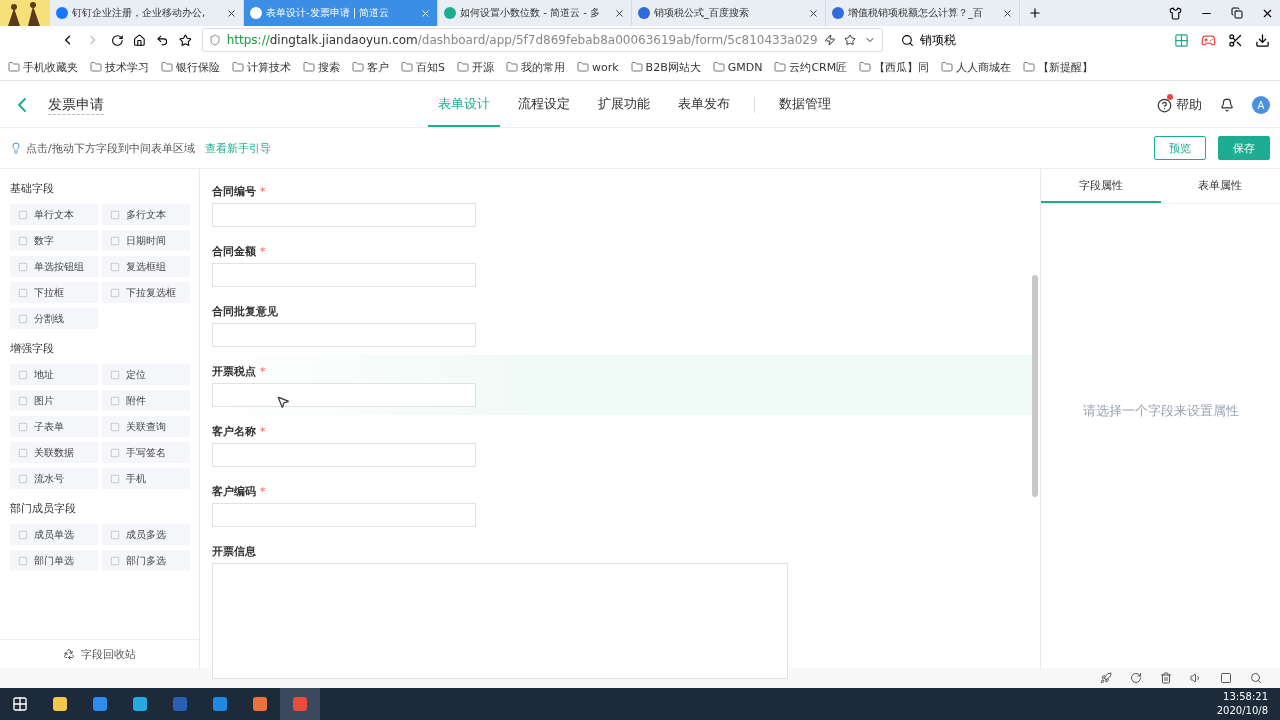  I want to click on bell-icon, so click(1227, 105).